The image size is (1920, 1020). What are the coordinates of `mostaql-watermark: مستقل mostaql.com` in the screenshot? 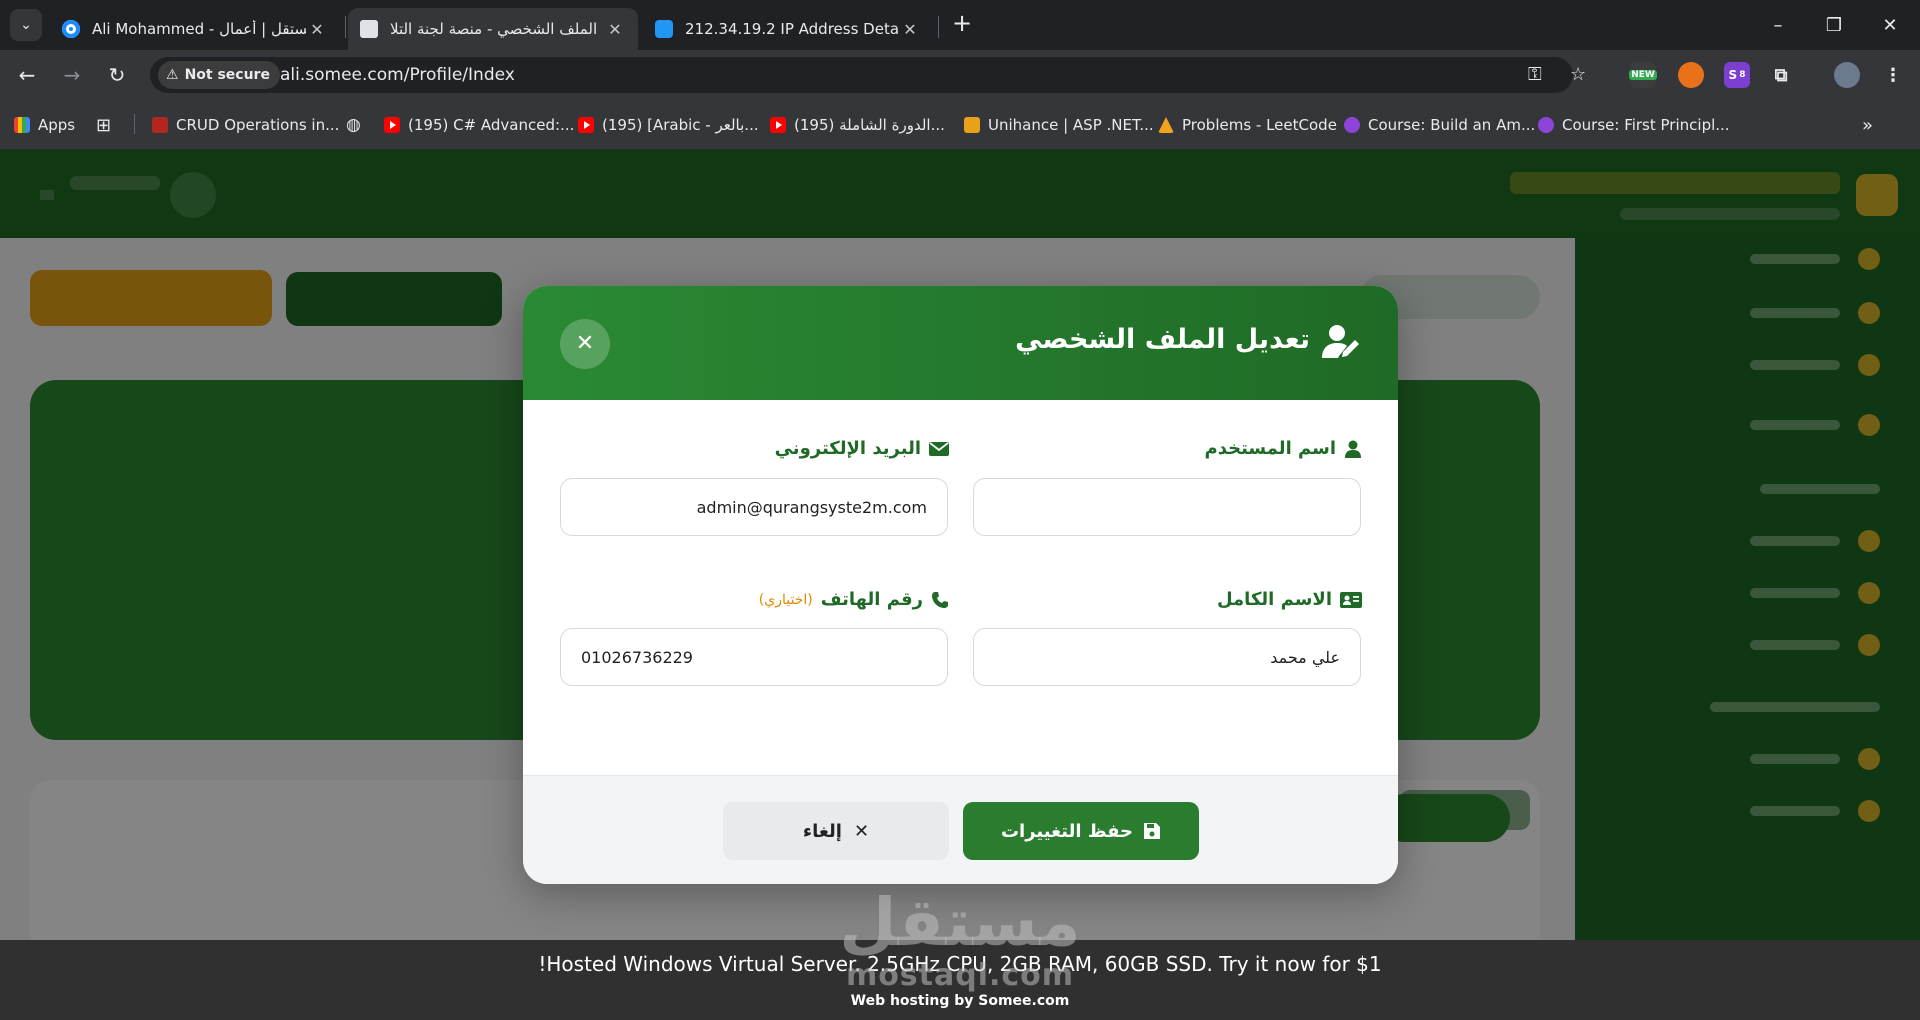 It's located at (960, 943).